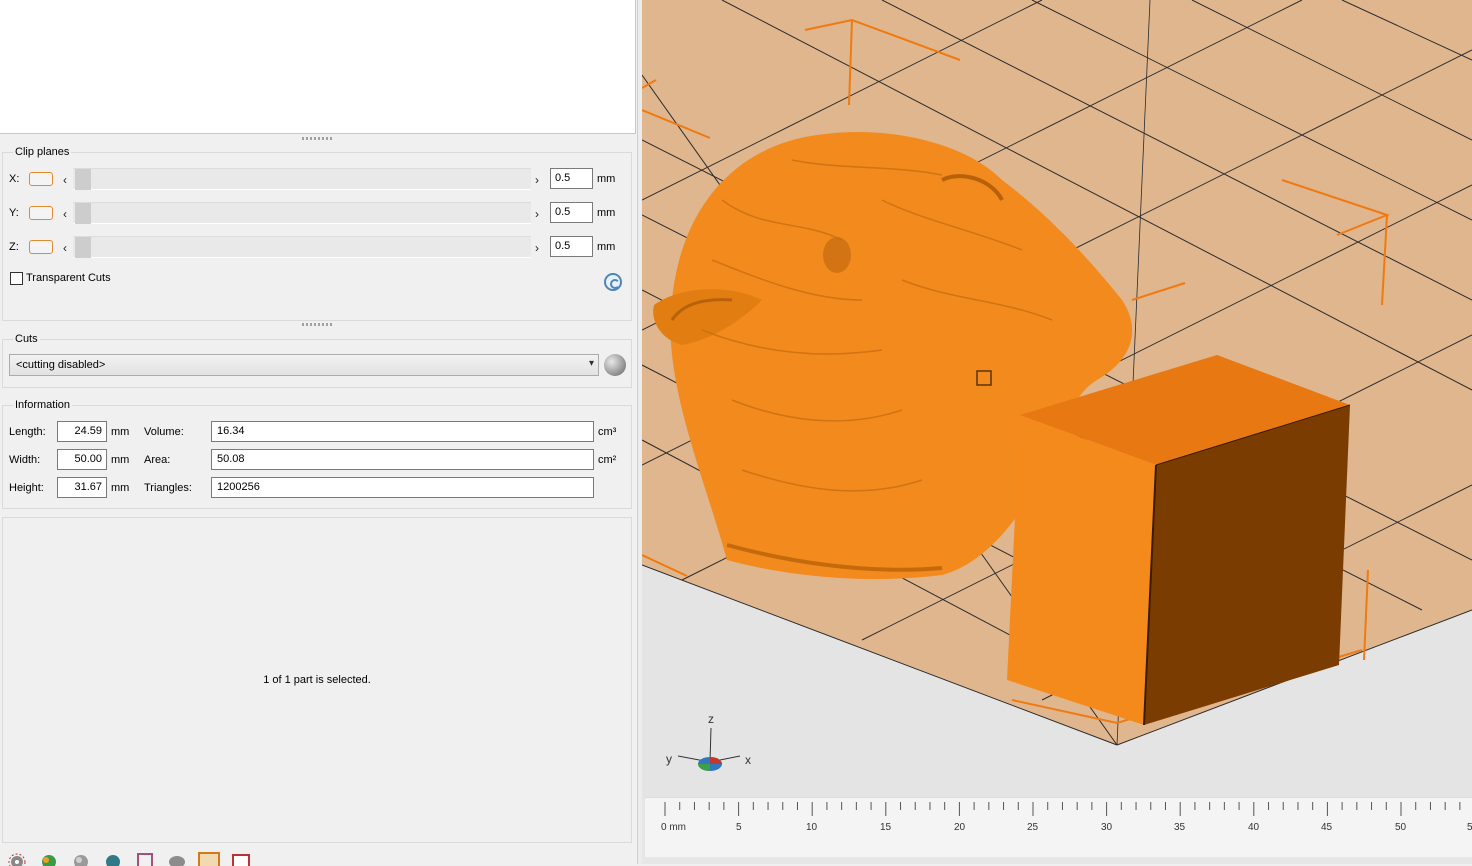 The image size is (1472, 866). Describe the element at coordinates (537, 214) in the screenshot. I see `clip-y-increase-arrow: ›` at that location.